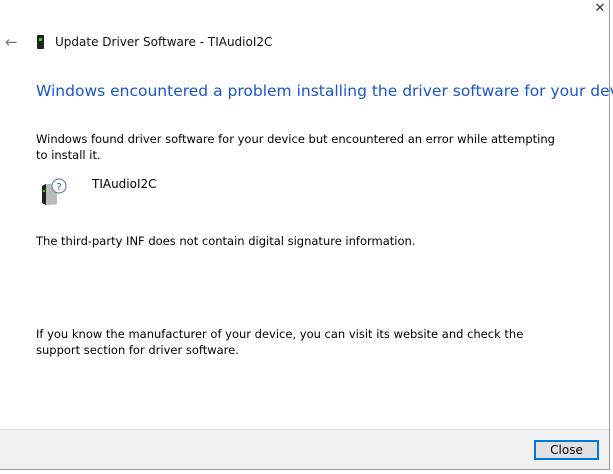 The image size is (613, 474). What do you see at coordinates (164, 42) in the screenshot?
I see `window-title: Update Driver Software - TIAudioI2C` at bounding box center [164, 42].